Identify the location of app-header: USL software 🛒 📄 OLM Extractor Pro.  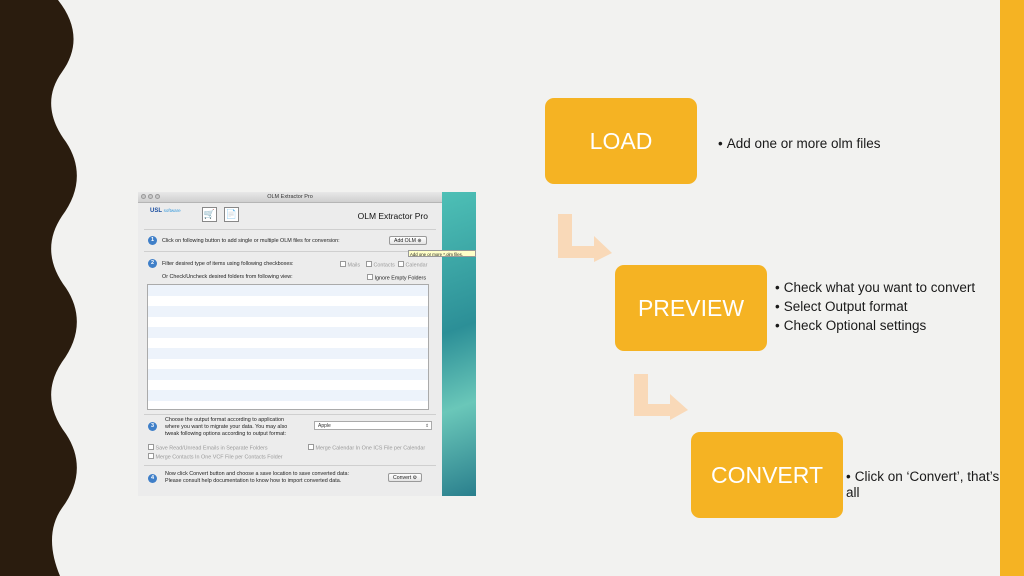
(291, 215).